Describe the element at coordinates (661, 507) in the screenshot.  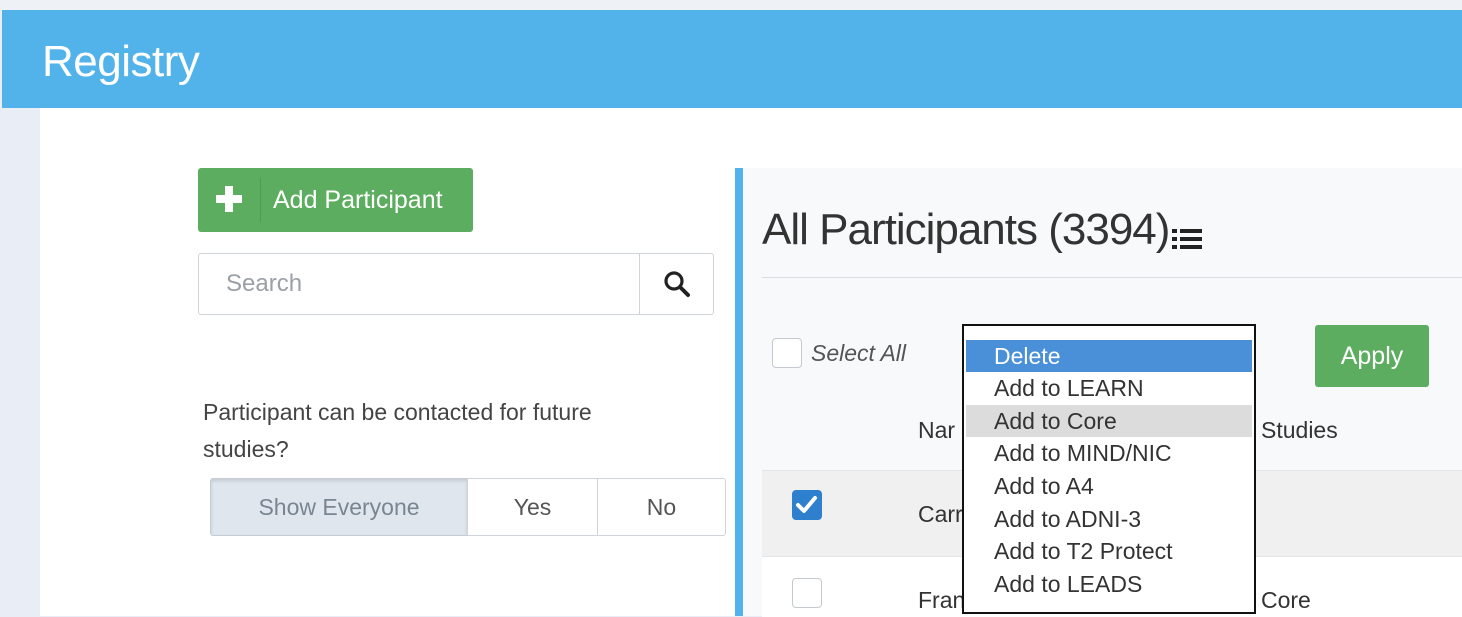
I see `filter-no-button: No` at that location.